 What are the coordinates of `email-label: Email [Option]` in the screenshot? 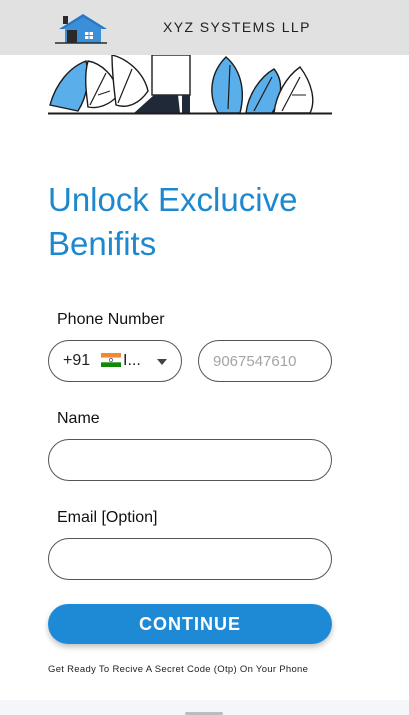 It's located at (107, 517).